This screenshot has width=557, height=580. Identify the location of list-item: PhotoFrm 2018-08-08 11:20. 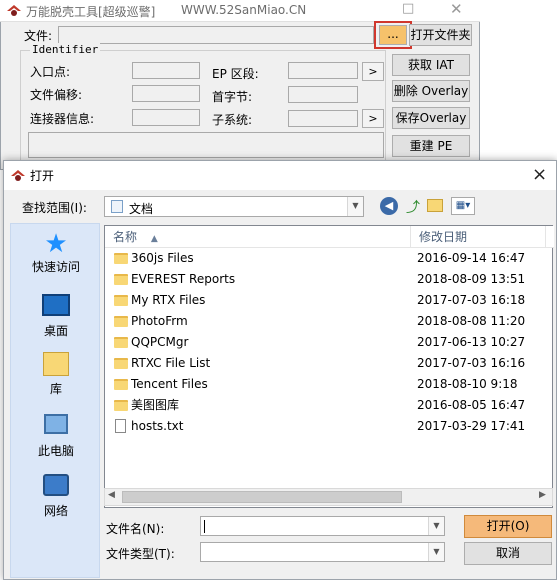
(329, 321).